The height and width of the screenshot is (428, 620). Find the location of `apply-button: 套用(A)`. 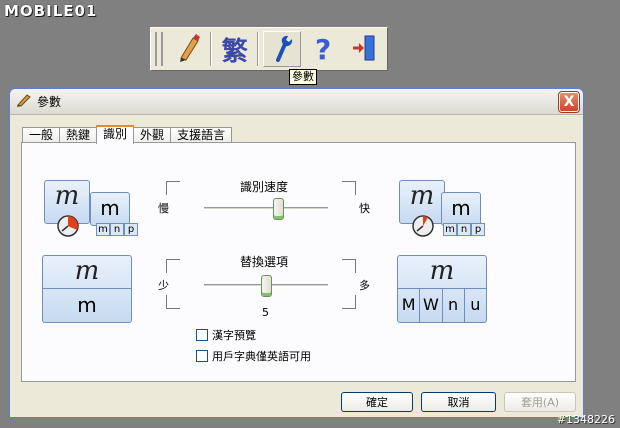

apply-button: 套用(A) is located at coordinates (540, 402).